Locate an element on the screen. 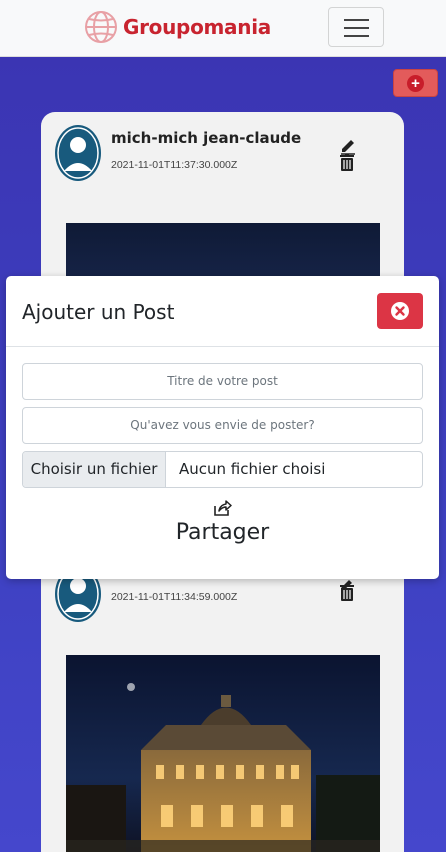 The image size is (446, 852). post-date: 2021-11-01T11:37:30.000Z is located at coordinates (174, 165).